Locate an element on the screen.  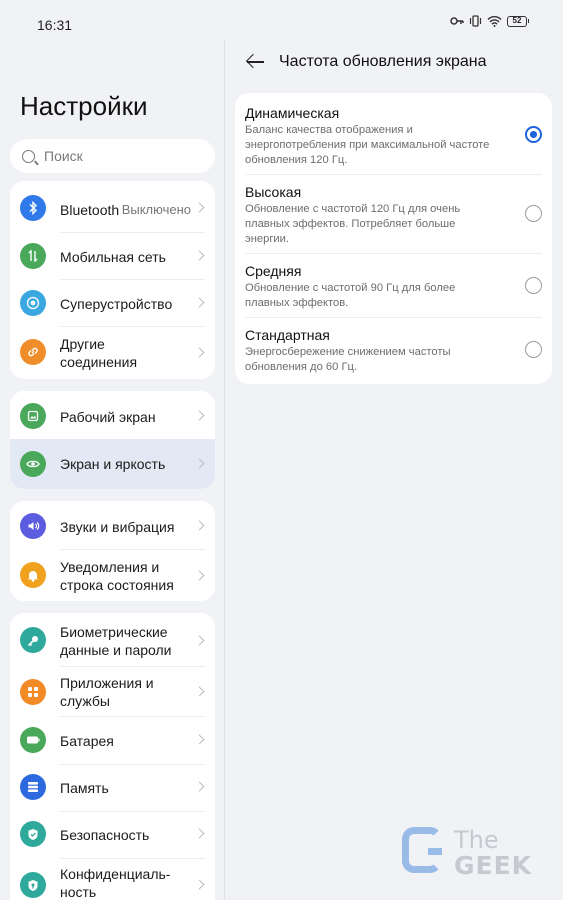
option-title: Стандартная is located at coordinates (287, 335).